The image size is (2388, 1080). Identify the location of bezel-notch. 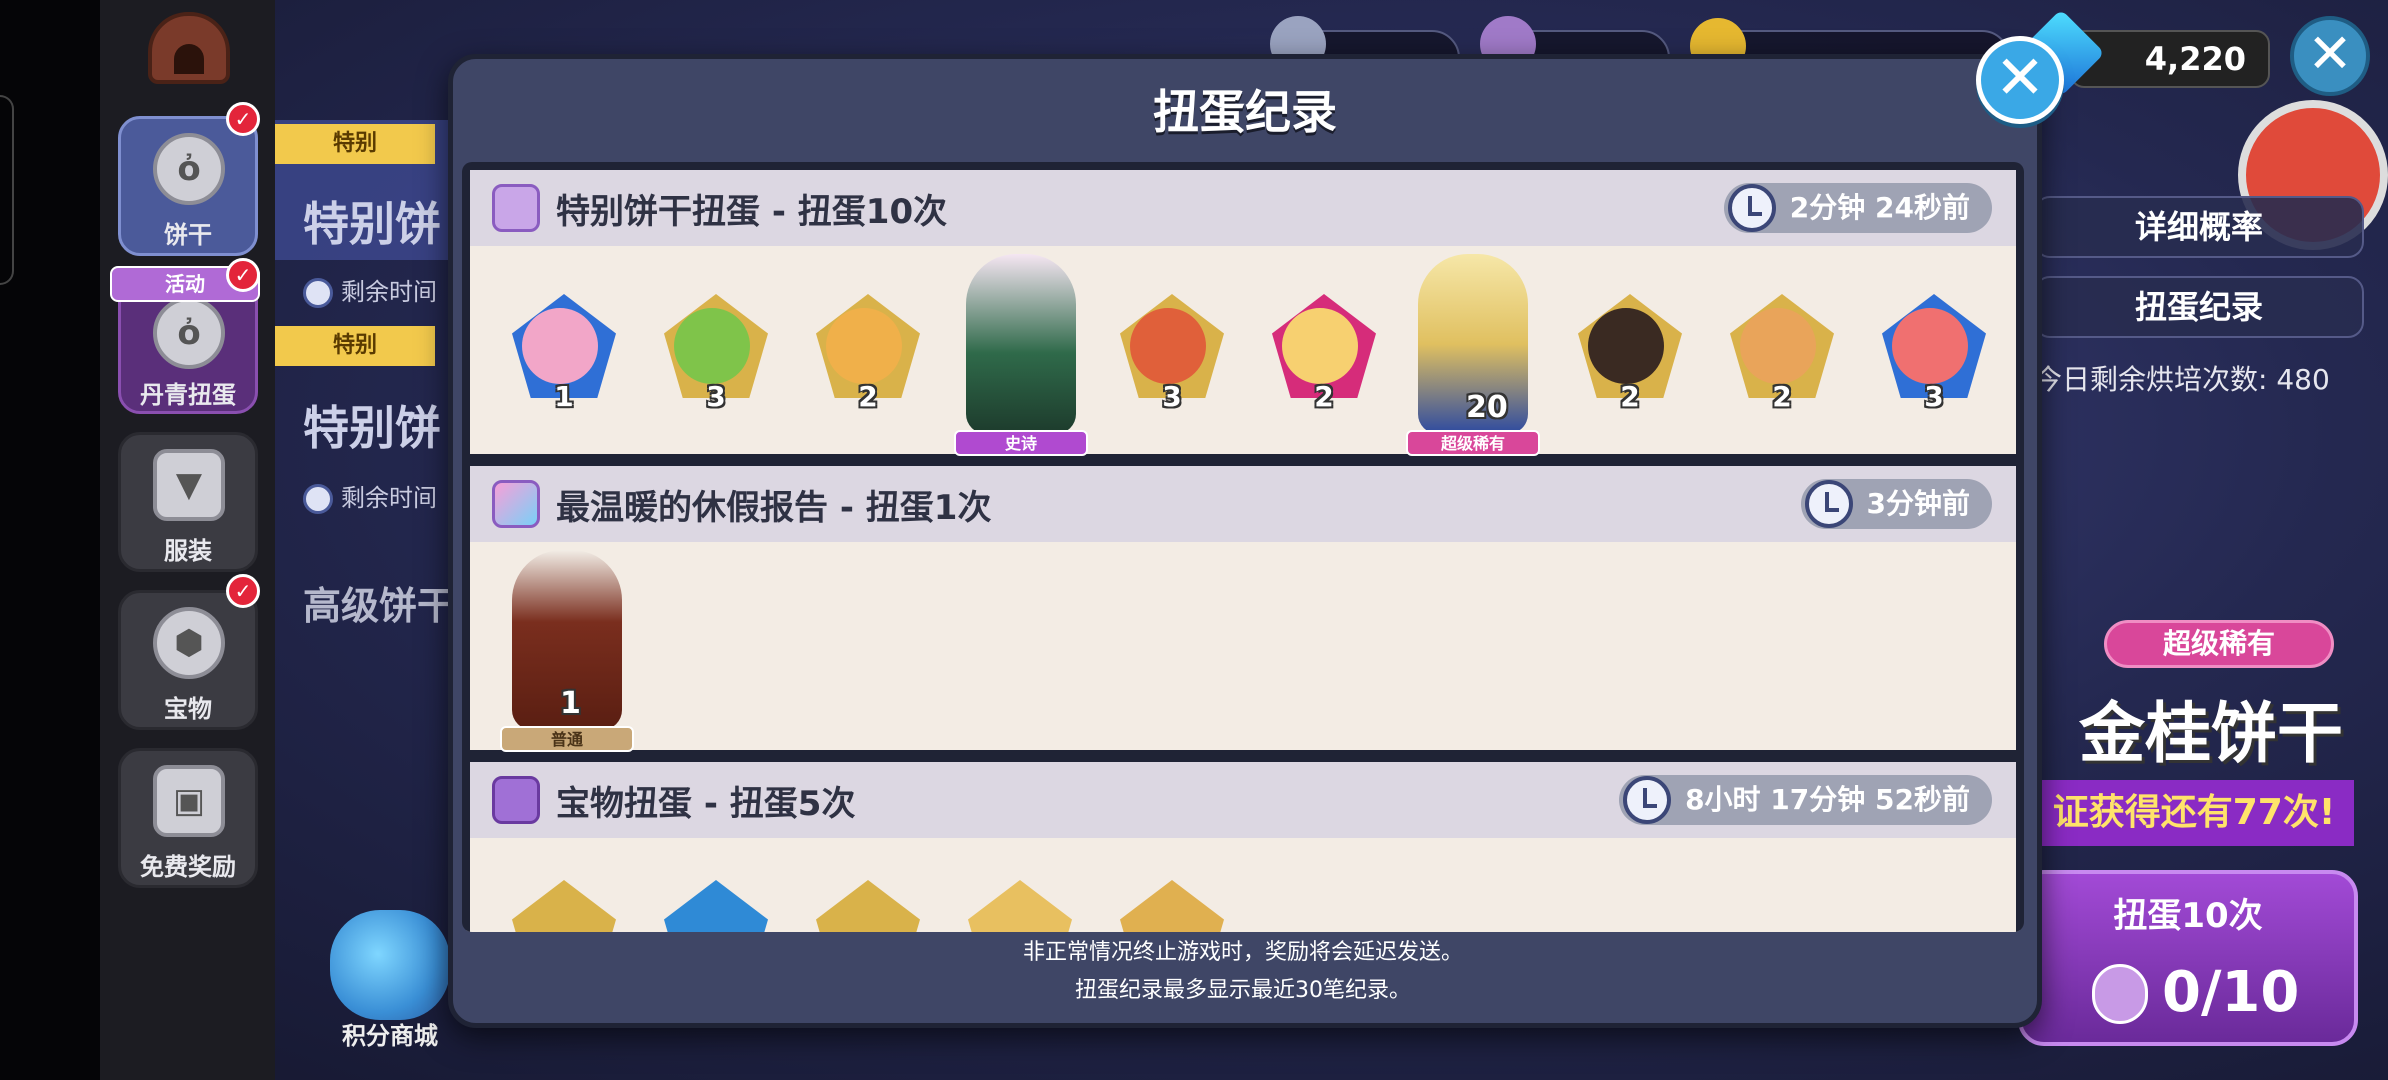
(7, 190).